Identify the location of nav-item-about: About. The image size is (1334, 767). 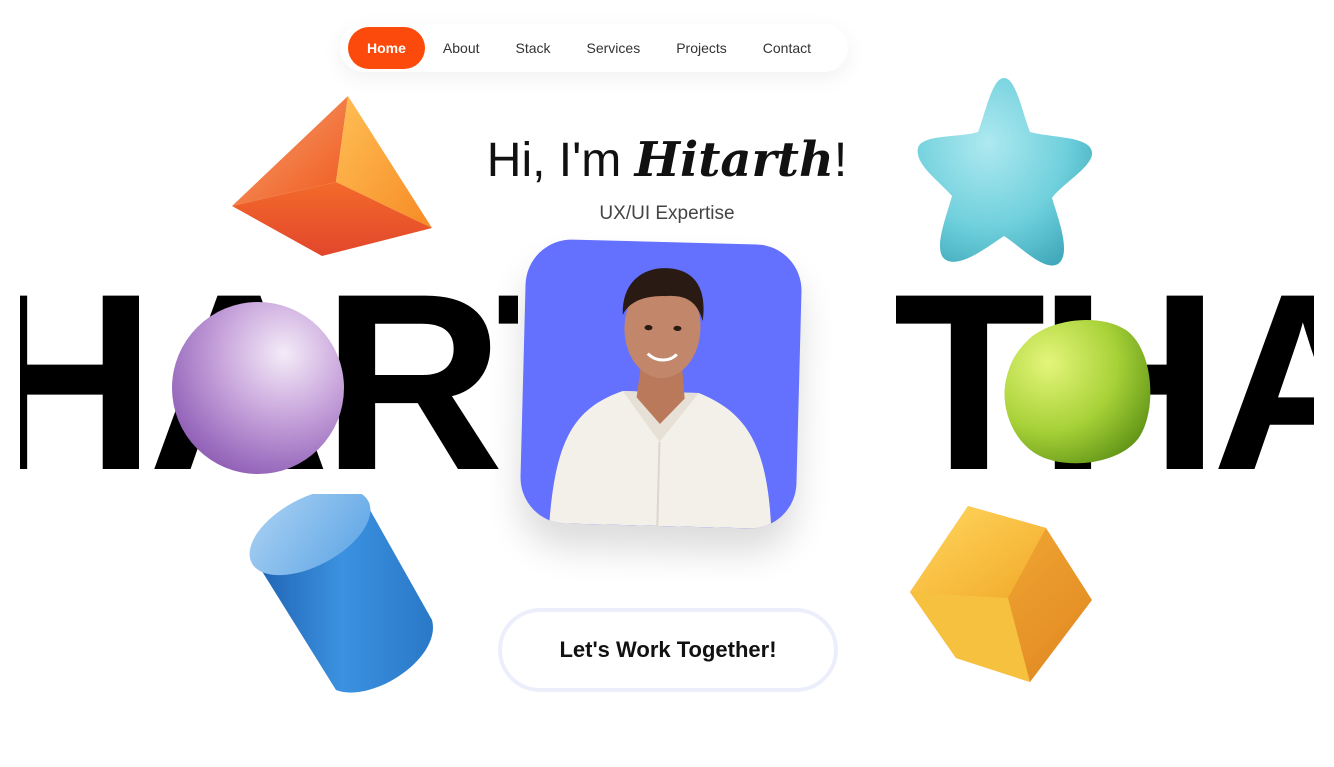
(461, 48).